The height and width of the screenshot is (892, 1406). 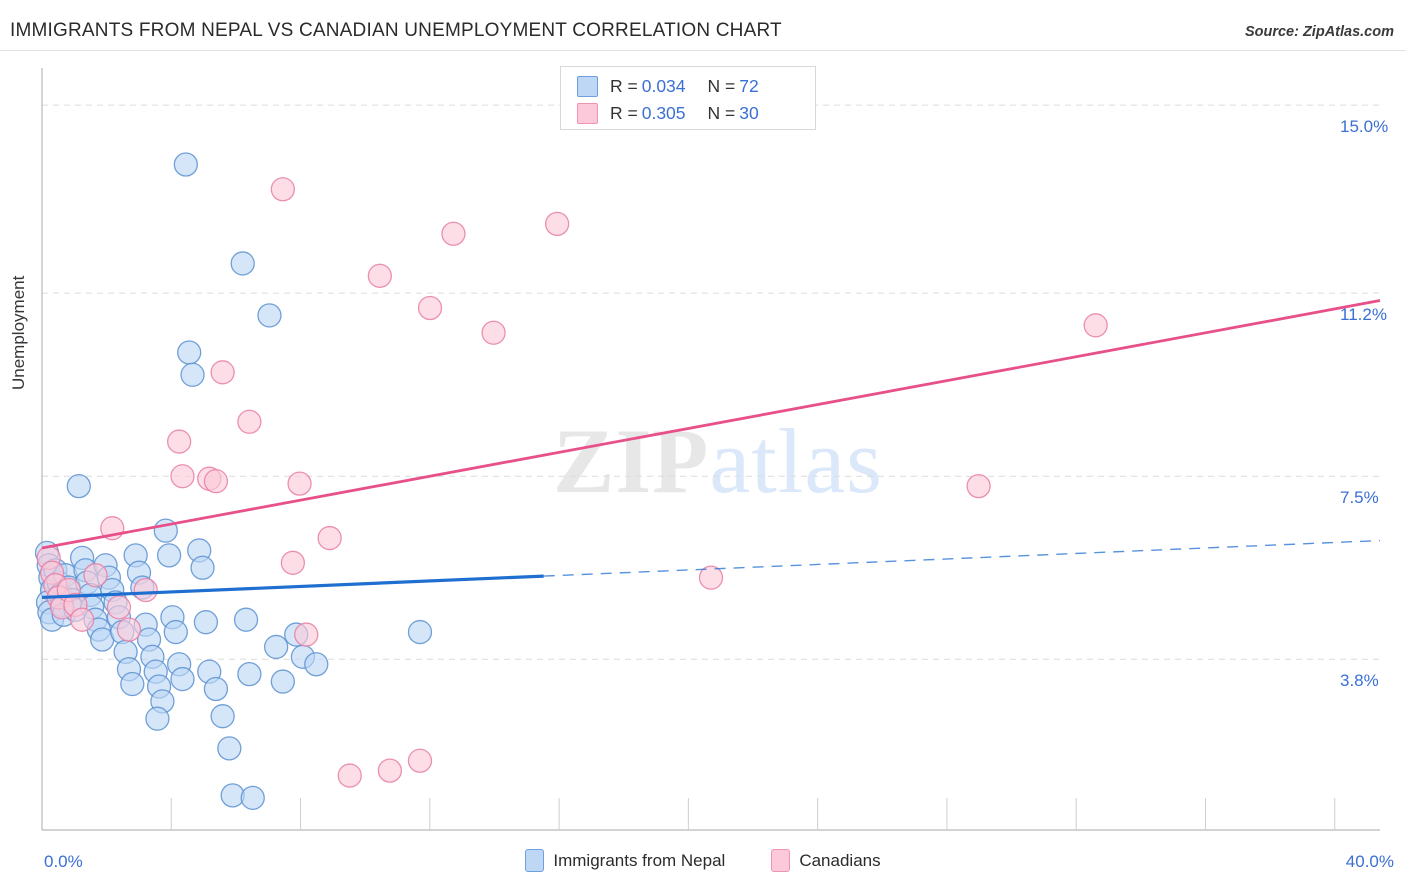 What do you see at coordinates (749, 112) in the screenshot?
I see `legend-n-value-canadians: 30` at bounding box center [749, 112].